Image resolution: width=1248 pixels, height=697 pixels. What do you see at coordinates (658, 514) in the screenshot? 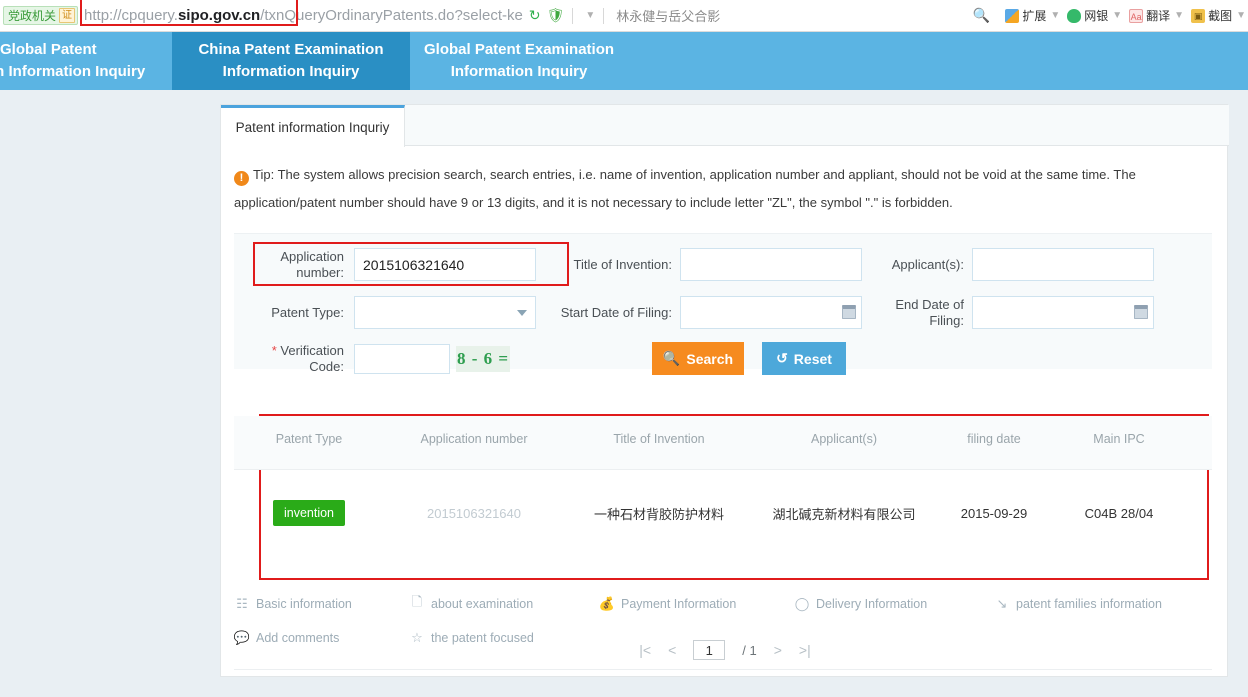
I see `cell-title-of-invention: 一种石材背胶防护材料` at bounding box center [658, 514].